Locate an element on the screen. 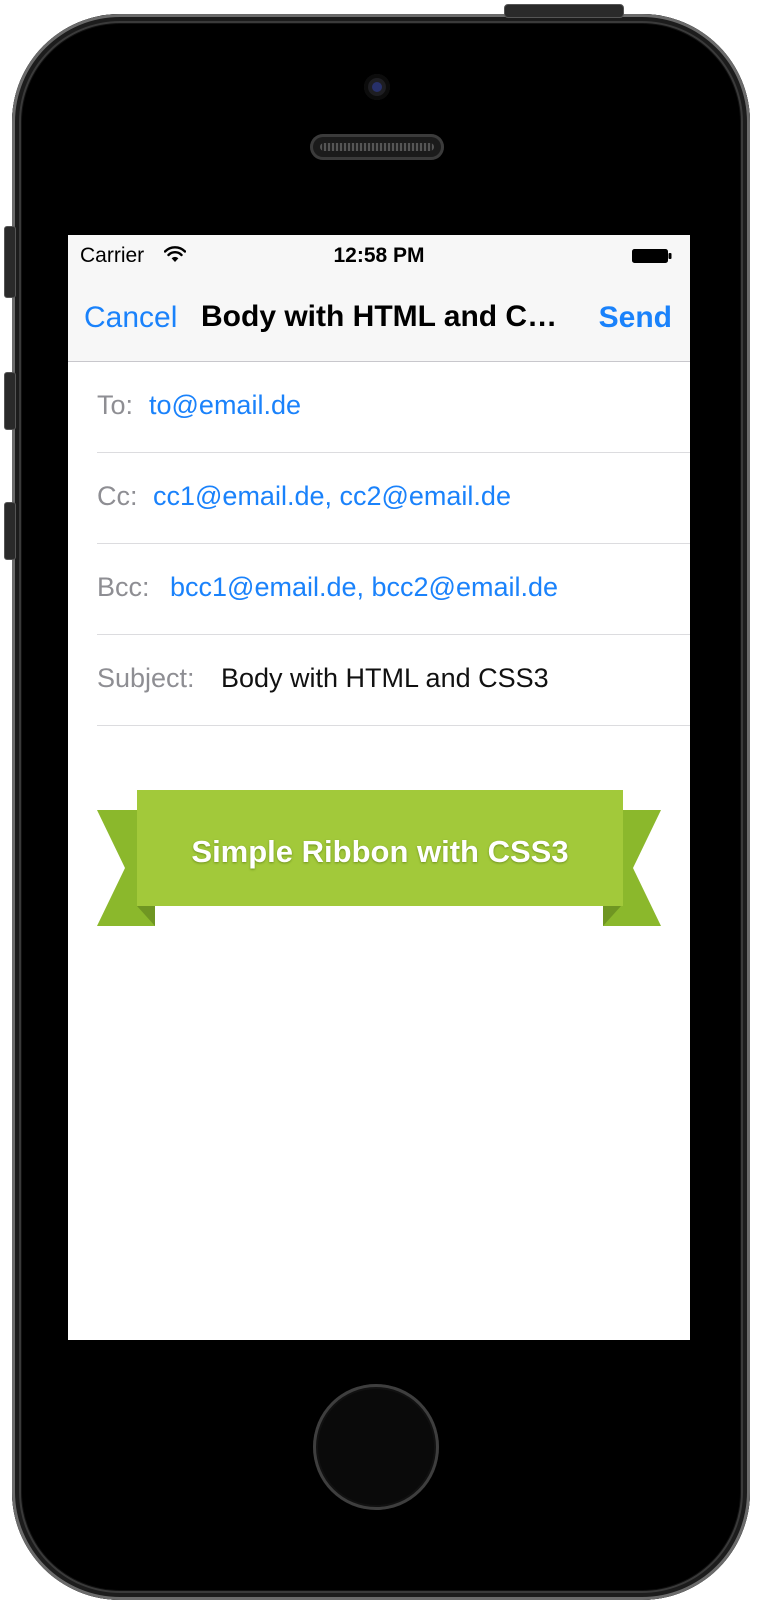 The image size is (773, 1612). status-time: 12:58 PM is located at coordinates (379, 255).